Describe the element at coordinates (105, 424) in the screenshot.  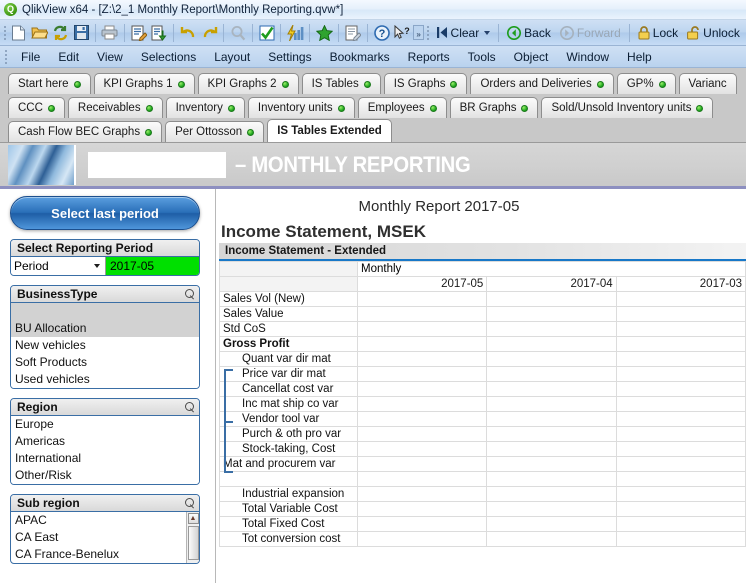
I see `listbox-item-europe: Europe` at that location.